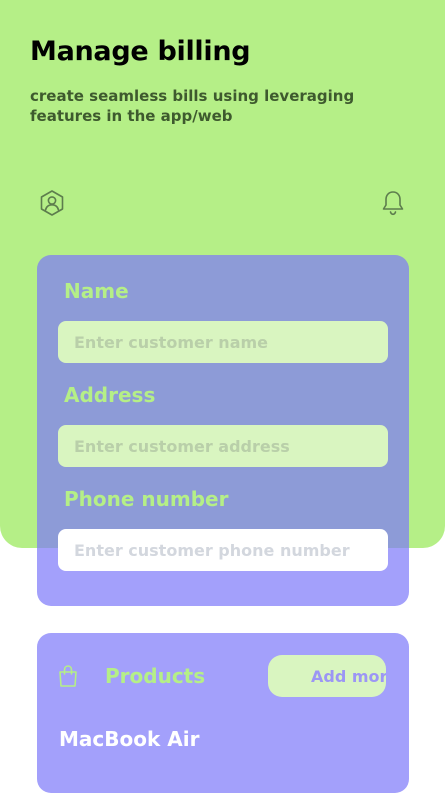  What do you see at coordinates (393, 203) in the screenshot?
I see `bell-icon` at bounding box center [393, 203].